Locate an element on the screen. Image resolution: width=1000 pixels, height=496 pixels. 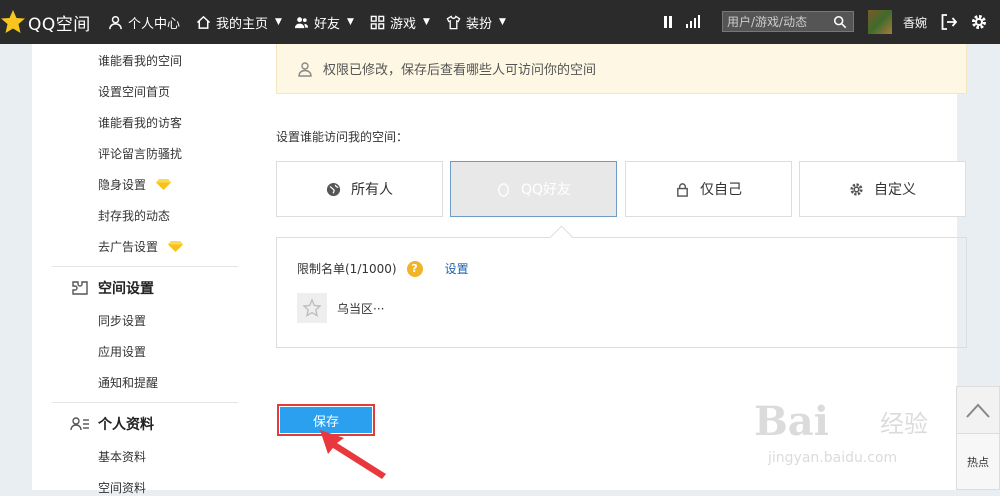
sidebar-item-invisible: 隐身设置 is located at coordinates (135, 184).